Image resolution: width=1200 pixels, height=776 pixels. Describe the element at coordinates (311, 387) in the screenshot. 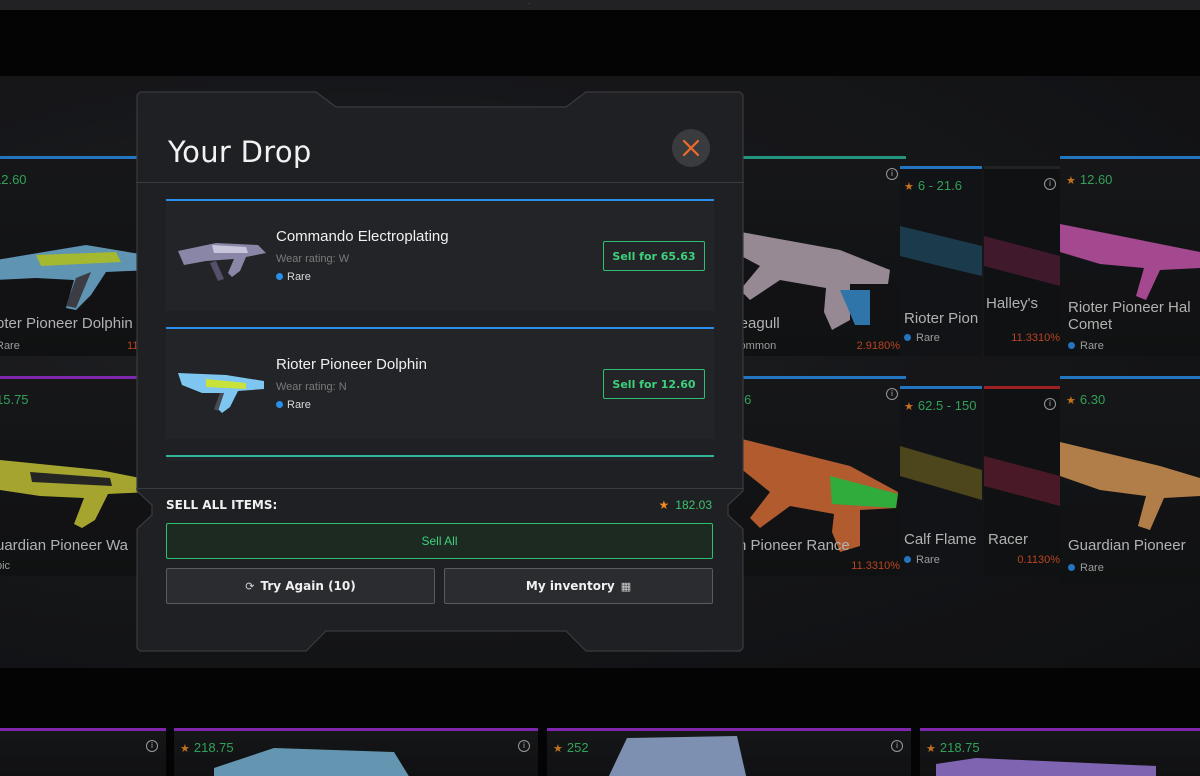

I see `item-wear: Wear rating: N` at that location.